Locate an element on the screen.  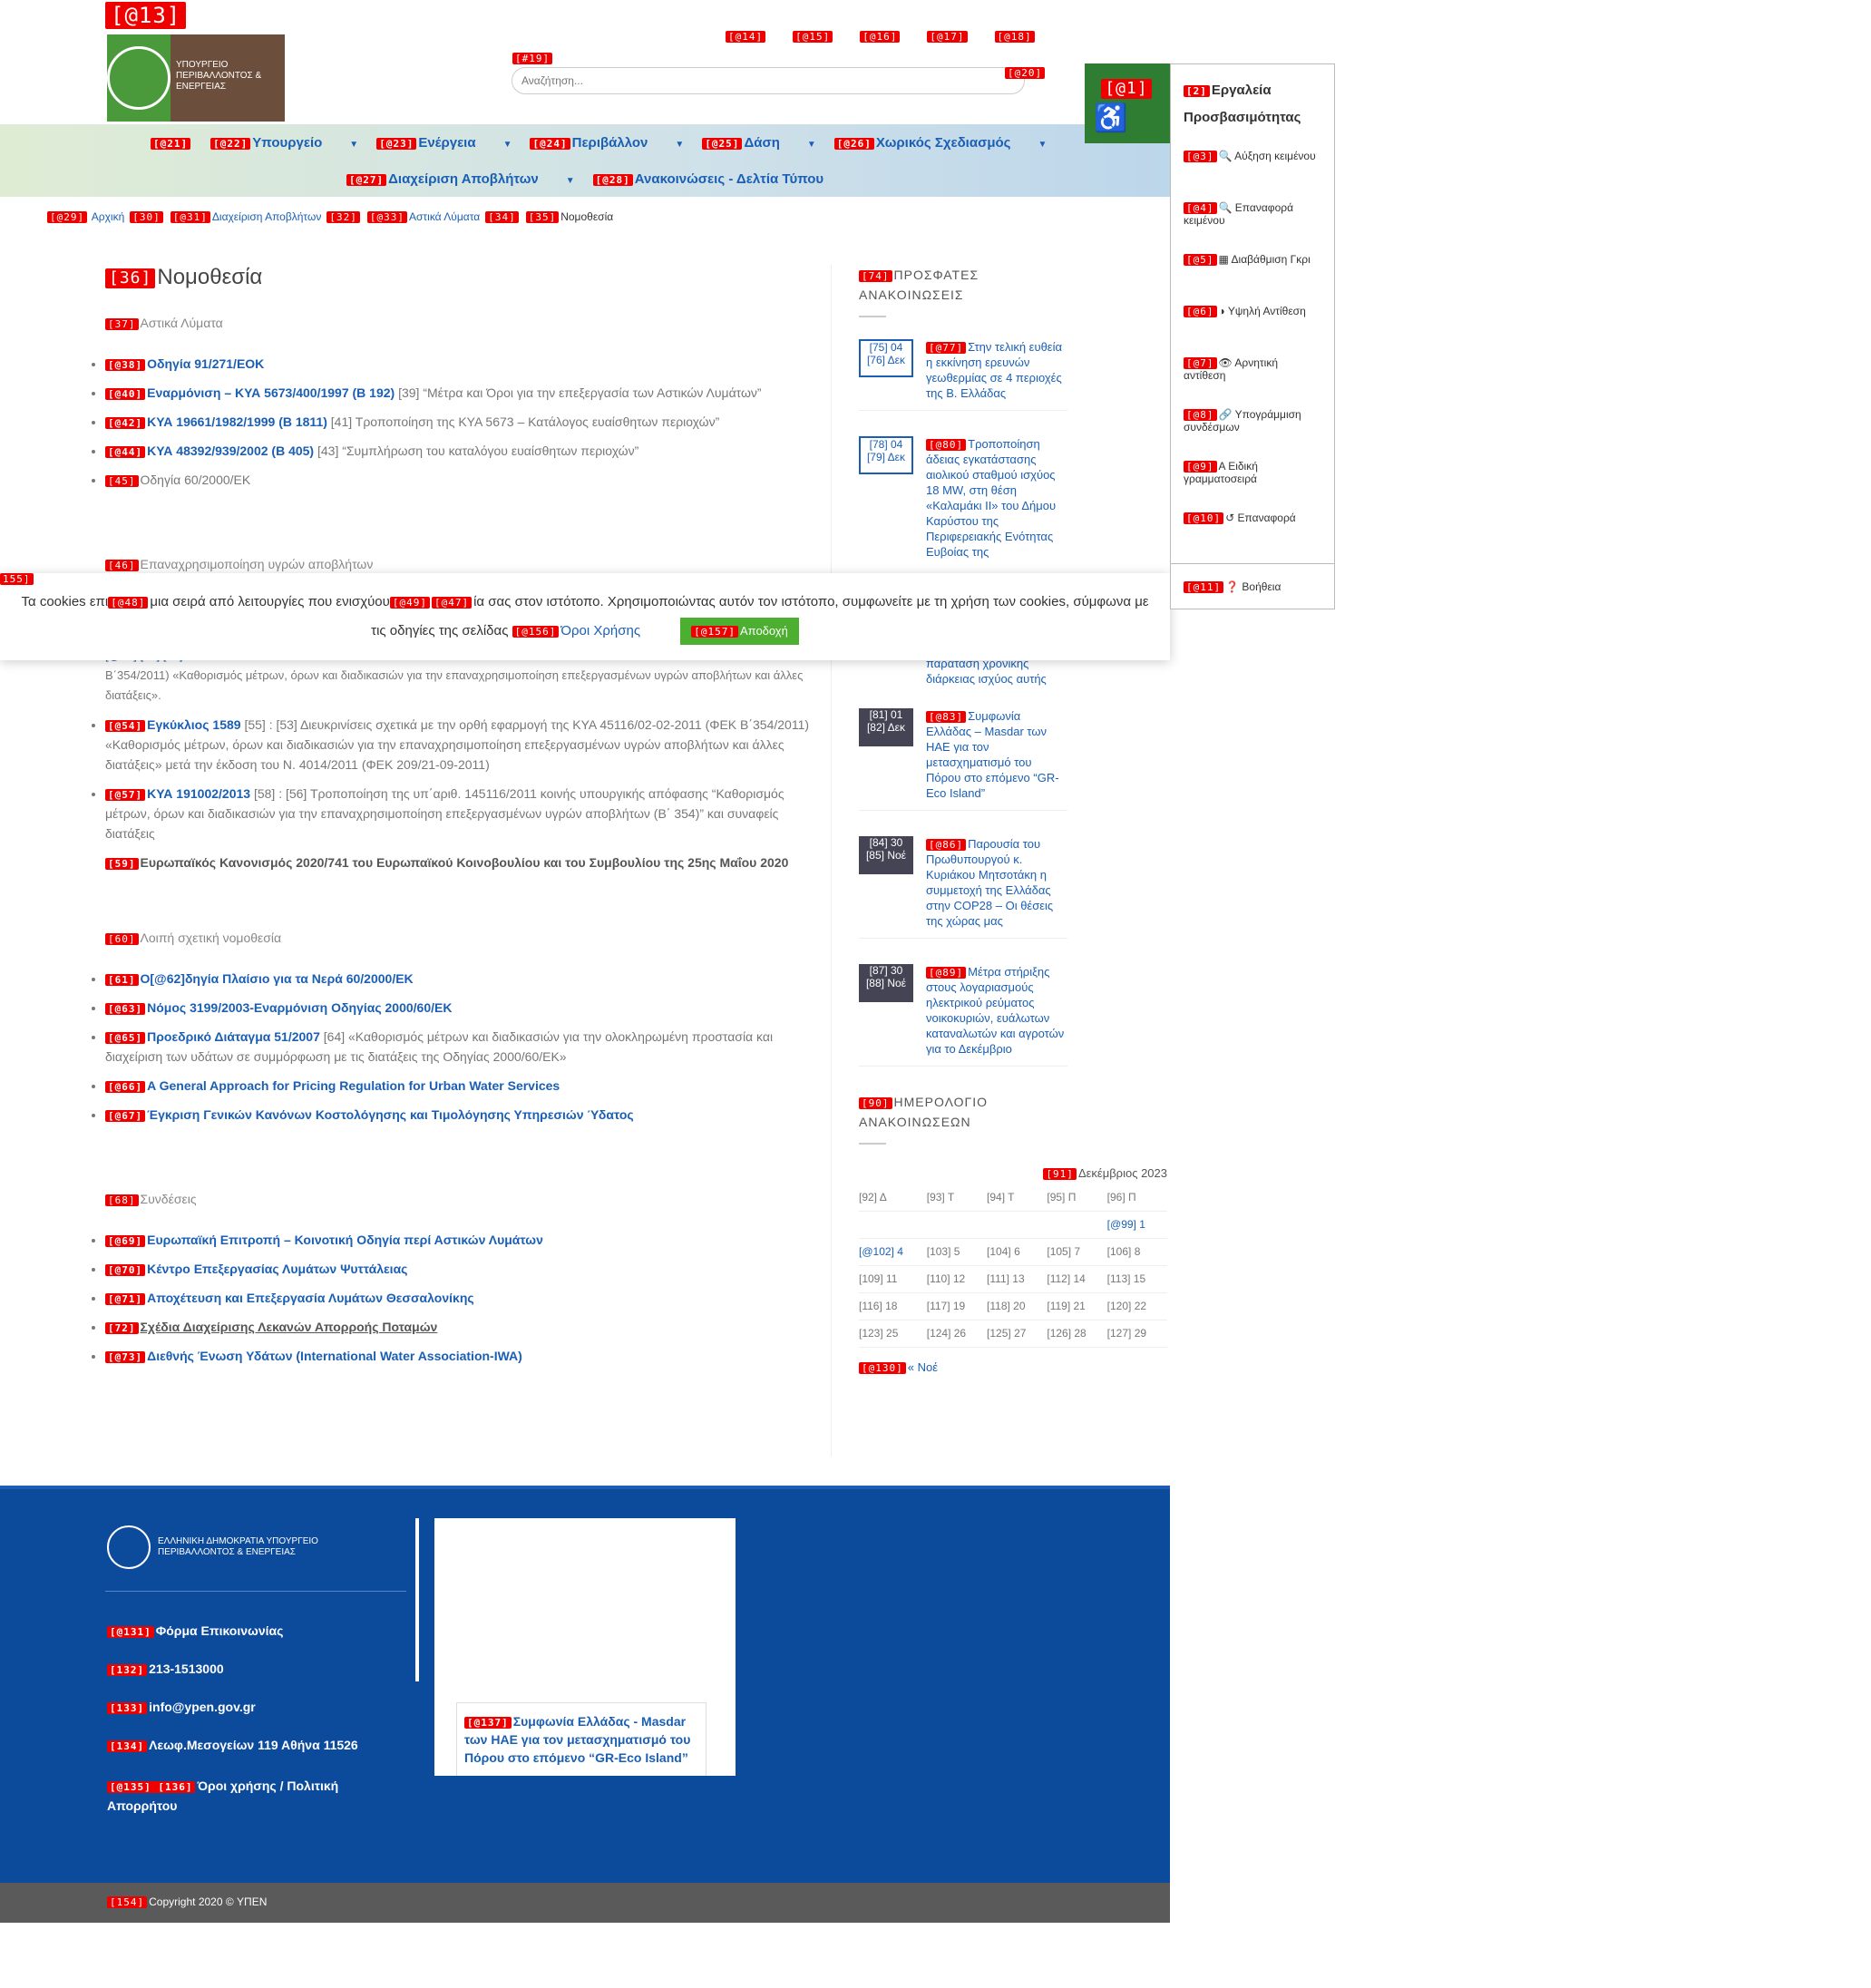
calendar-day: [@102] 4 is located at coordinates (893, 1252).